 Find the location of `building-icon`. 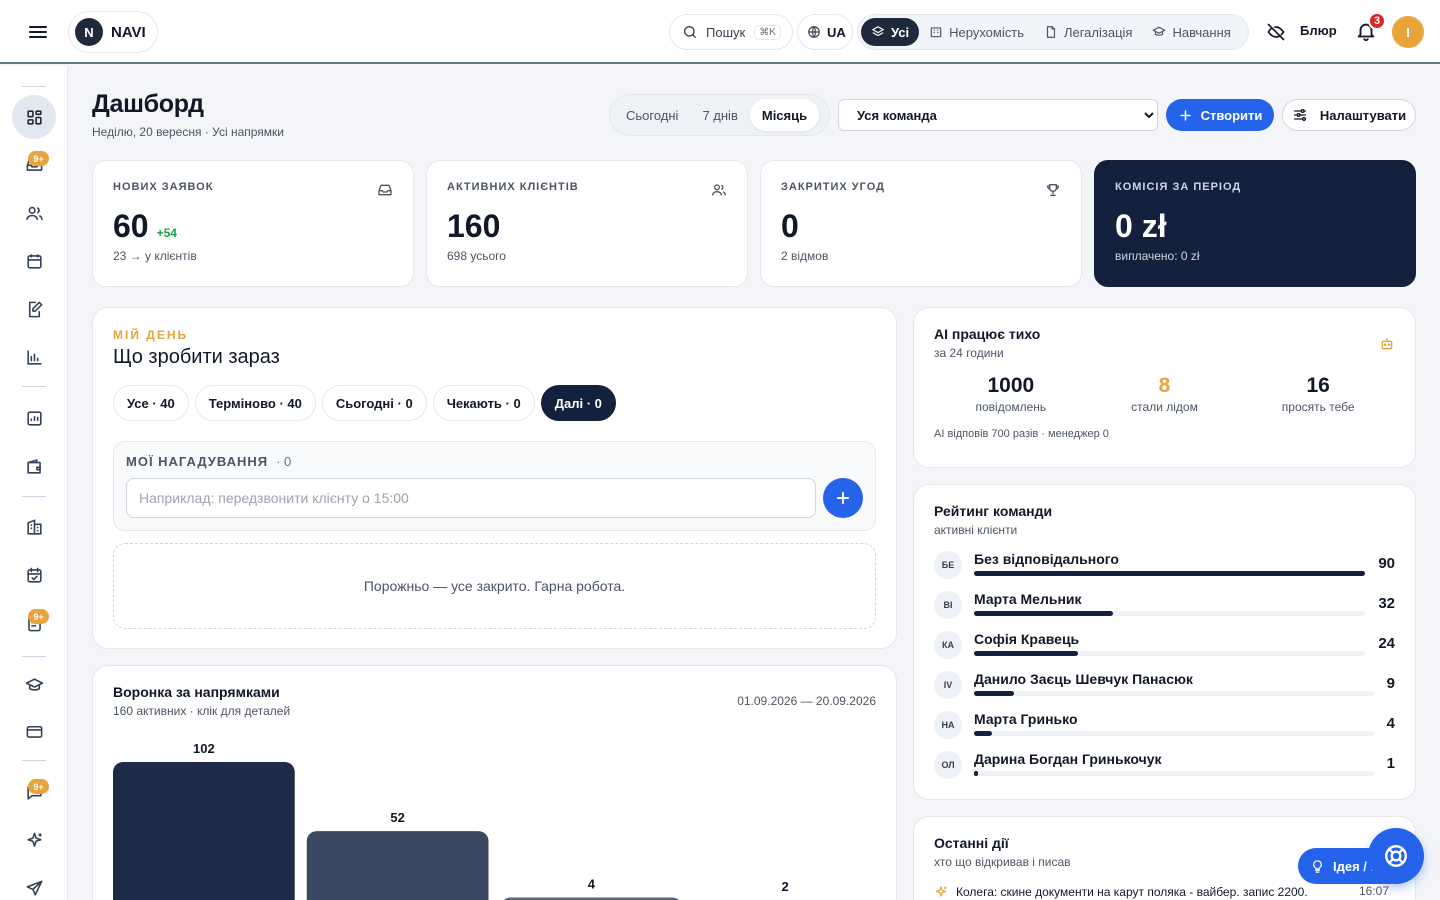

building-icon is located at coordinates (936, 32).